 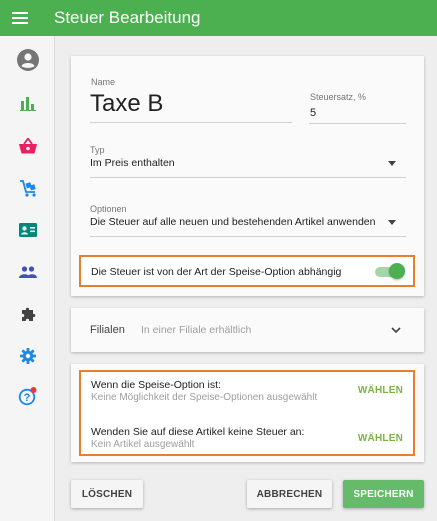 I want to click on puzzle-icon, so click(x=28, y=314).